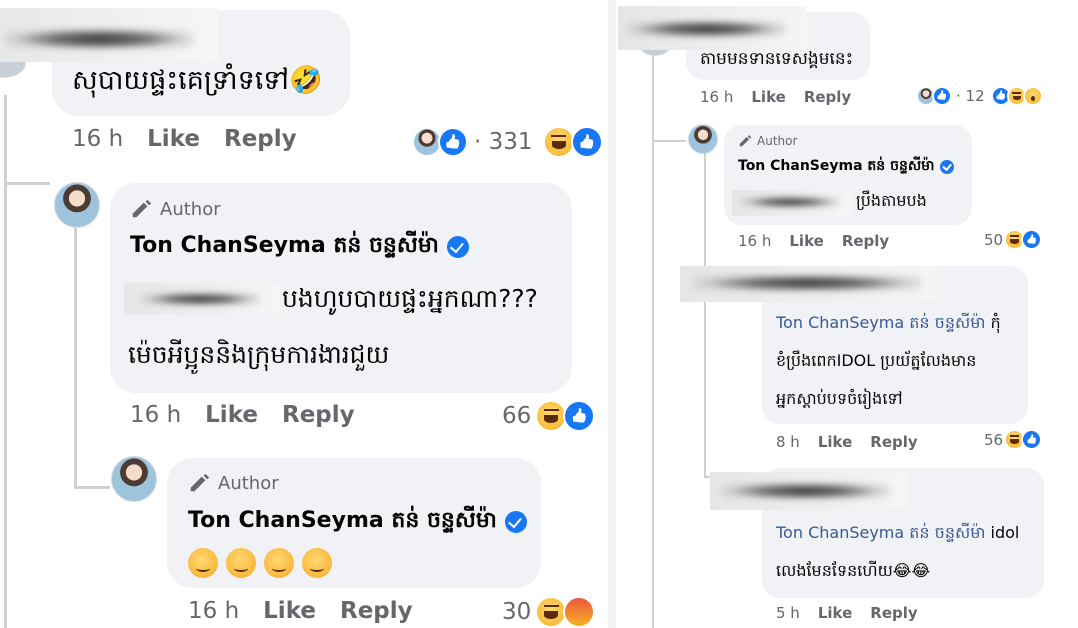 This screenshot has width=1078, height=628. I want to click on haha-reaction-icon, so click(558, 142).